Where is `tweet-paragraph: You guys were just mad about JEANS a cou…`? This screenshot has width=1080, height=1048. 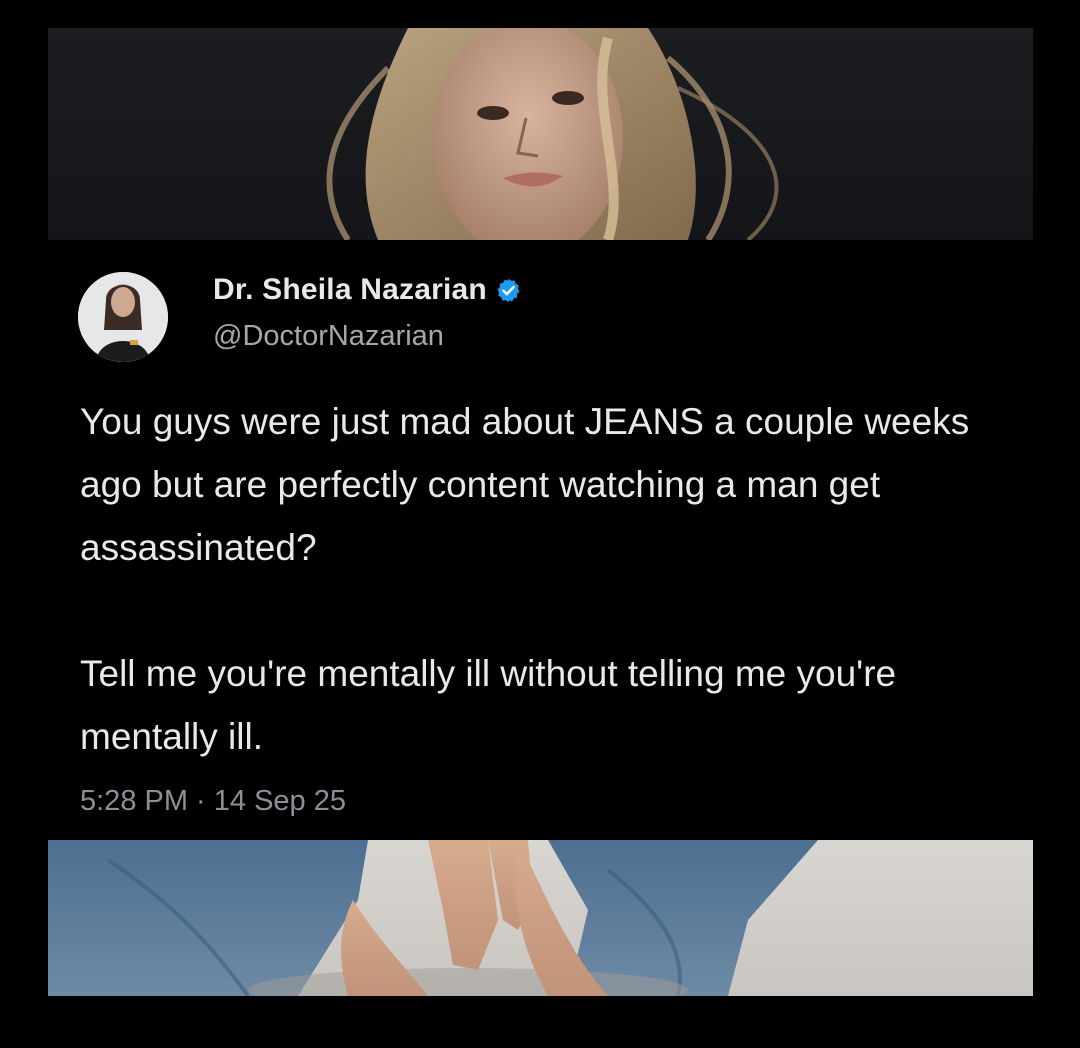
tweet-paragraph: You guys were just mad about JEANS a cou… is located at coordinates (525, 484).